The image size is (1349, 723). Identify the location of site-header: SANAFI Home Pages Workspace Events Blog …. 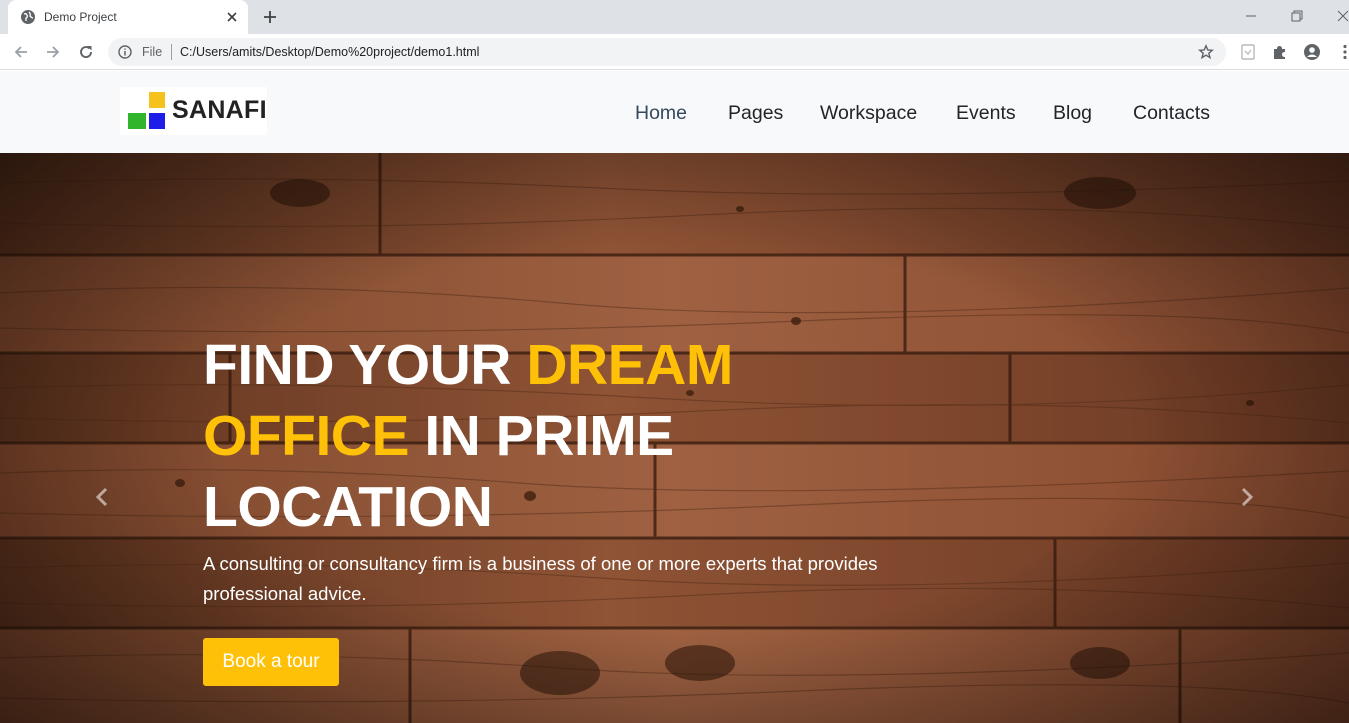
(674, 112).